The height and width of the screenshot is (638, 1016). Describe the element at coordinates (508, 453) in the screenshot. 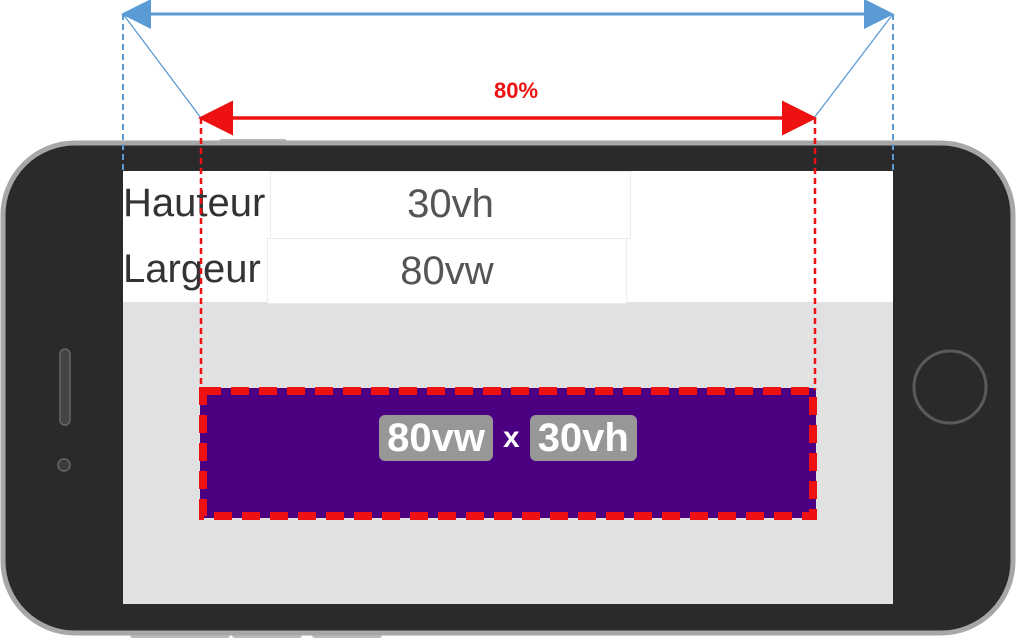

I see `demo-box-outline` at that location.